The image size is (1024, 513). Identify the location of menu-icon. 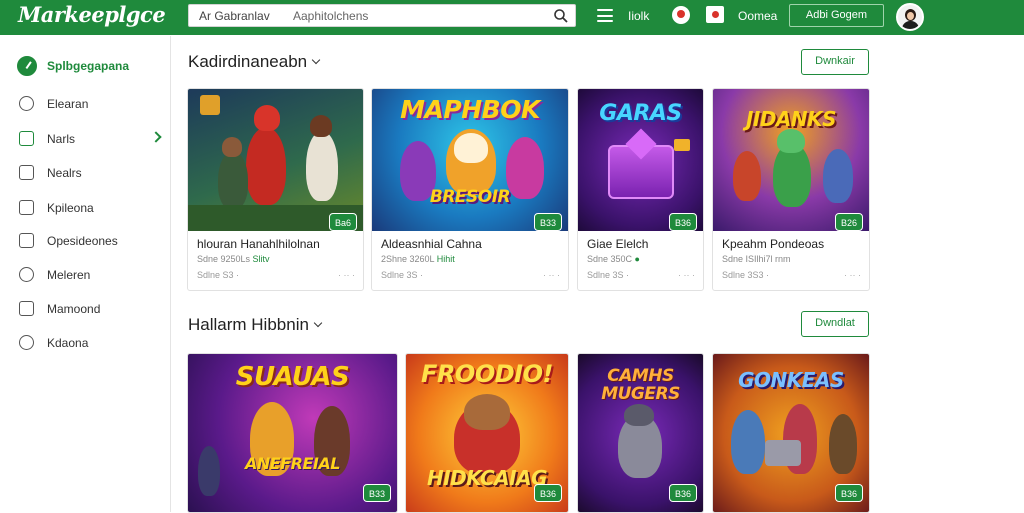
(605, 15).